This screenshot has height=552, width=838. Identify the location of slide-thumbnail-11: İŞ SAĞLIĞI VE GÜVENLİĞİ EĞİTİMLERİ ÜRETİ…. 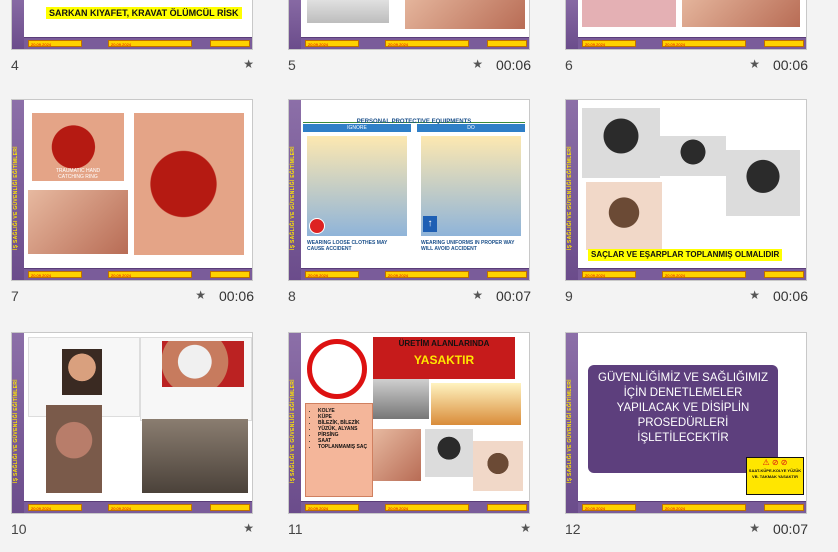
(409, 437).